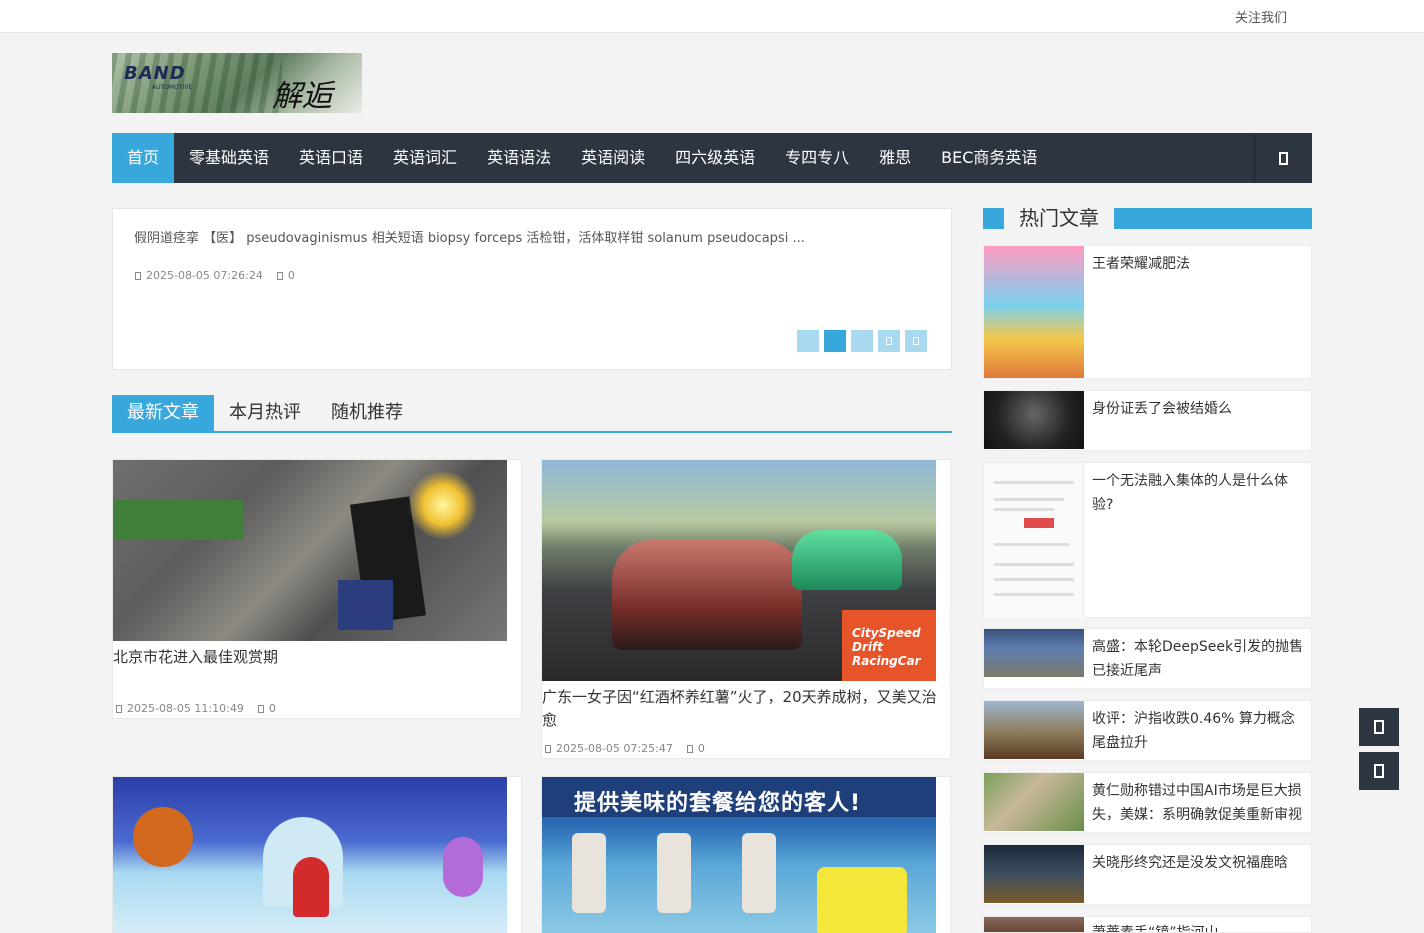 The height and width of the screenshot is (933, 1424). I want to click on tab-latest: 最新文章, so click(163, 413).